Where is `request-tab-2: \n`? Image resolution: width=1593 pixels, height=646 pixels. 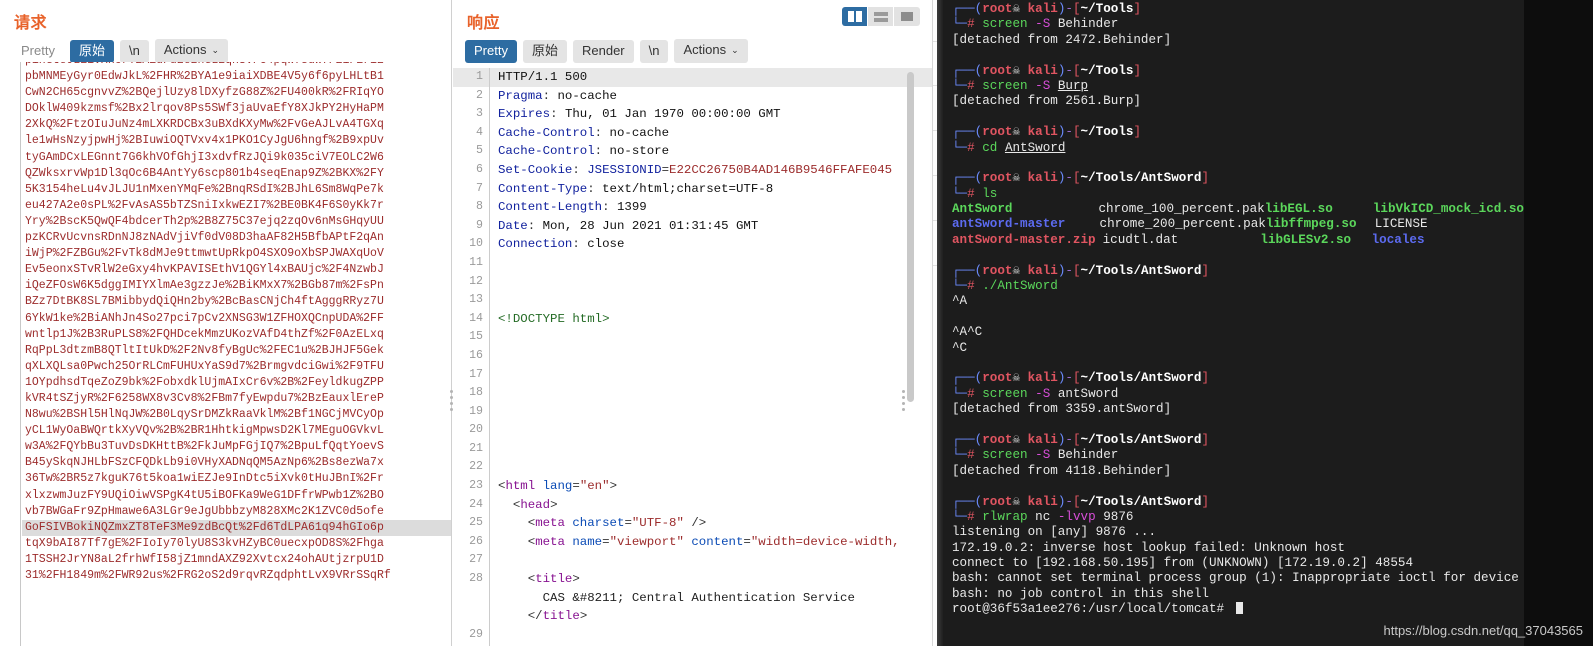
request-tab-2: \n is located at coordinates (134, 51).